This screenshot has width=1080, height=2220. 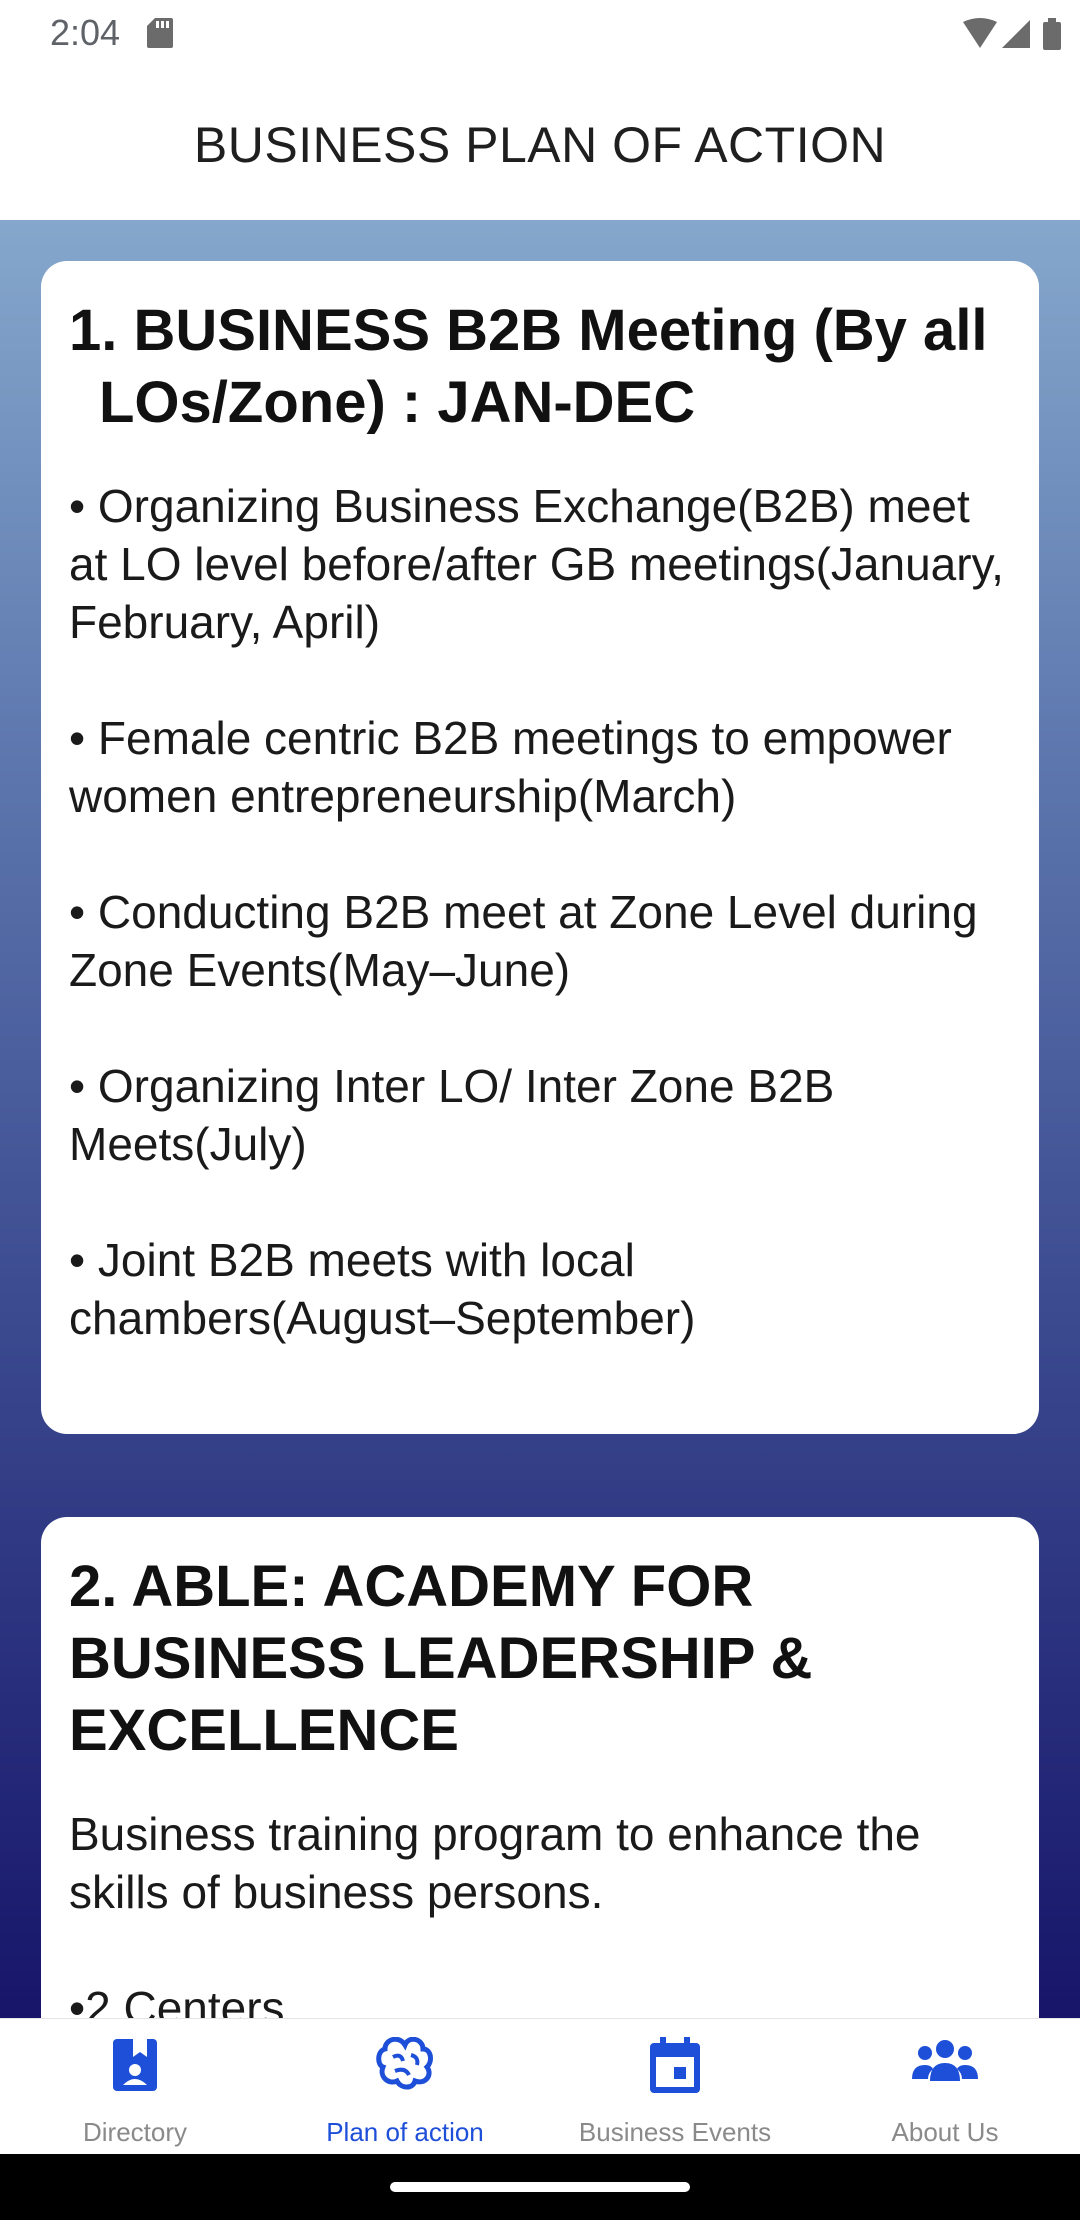 I want to click on nav-item-plan-of-action: Plan of action, so click(x=405, y=2087).